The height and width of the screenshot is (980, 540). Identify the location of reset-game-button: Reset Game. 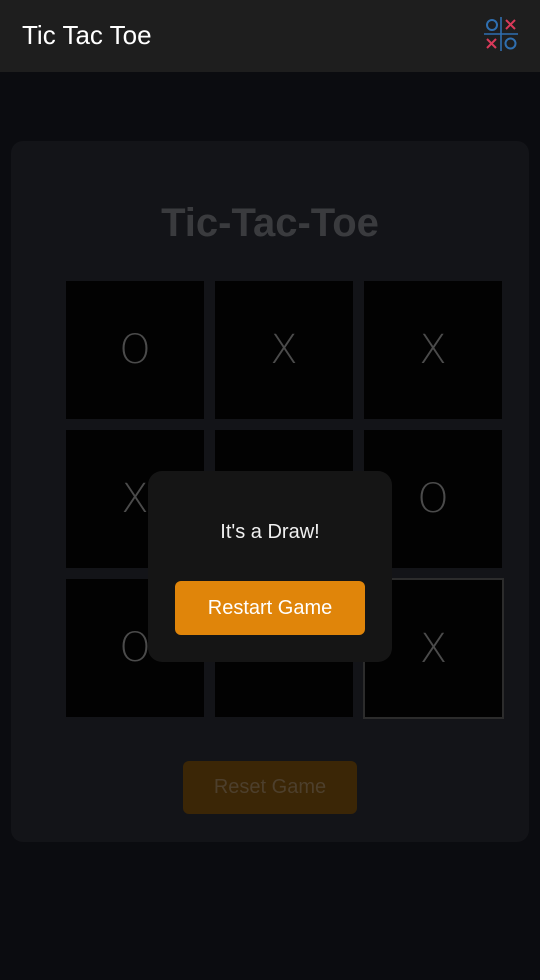
(270, 787).